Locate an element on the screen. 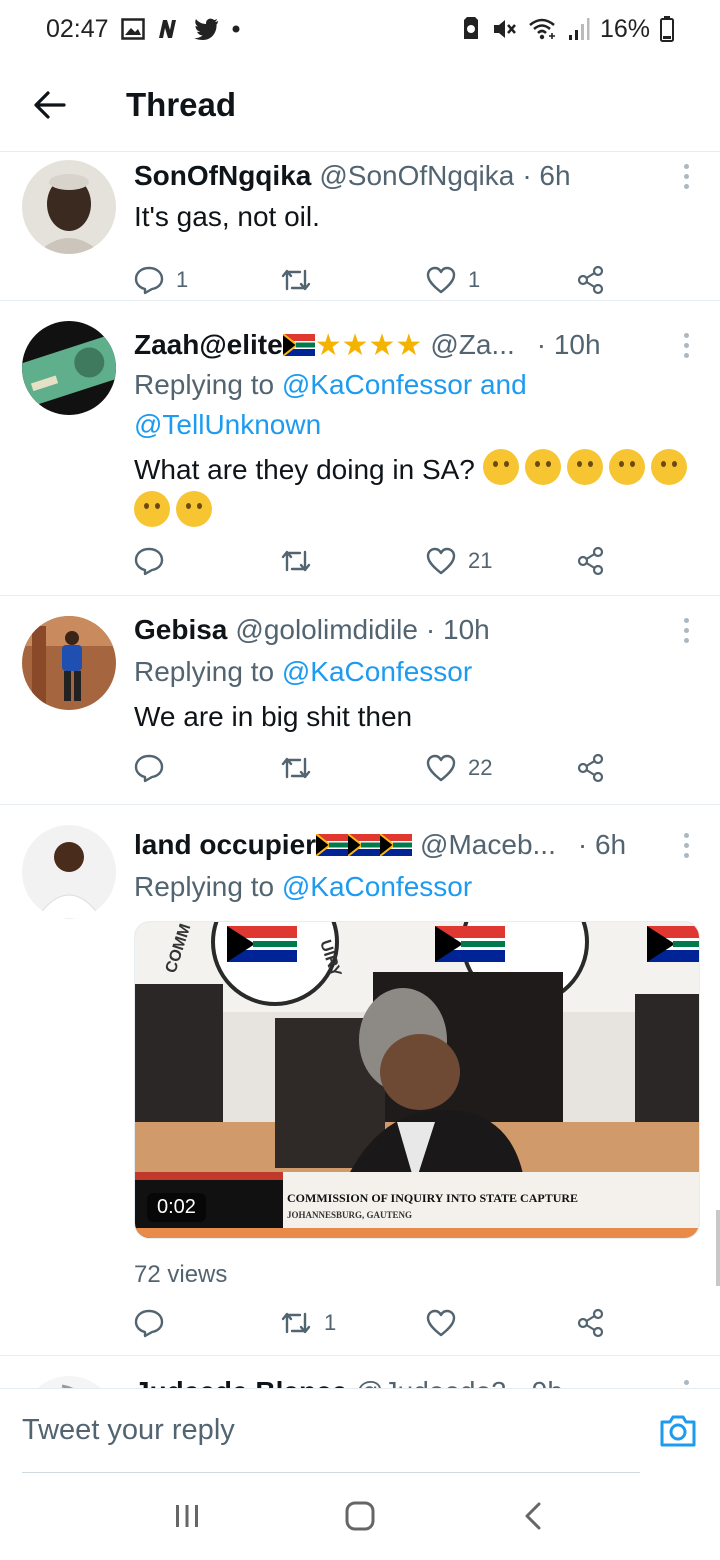 The height and width of the screenshot is (1560, 720). tweet-actions: 21 is located at coordinates (370, 561).